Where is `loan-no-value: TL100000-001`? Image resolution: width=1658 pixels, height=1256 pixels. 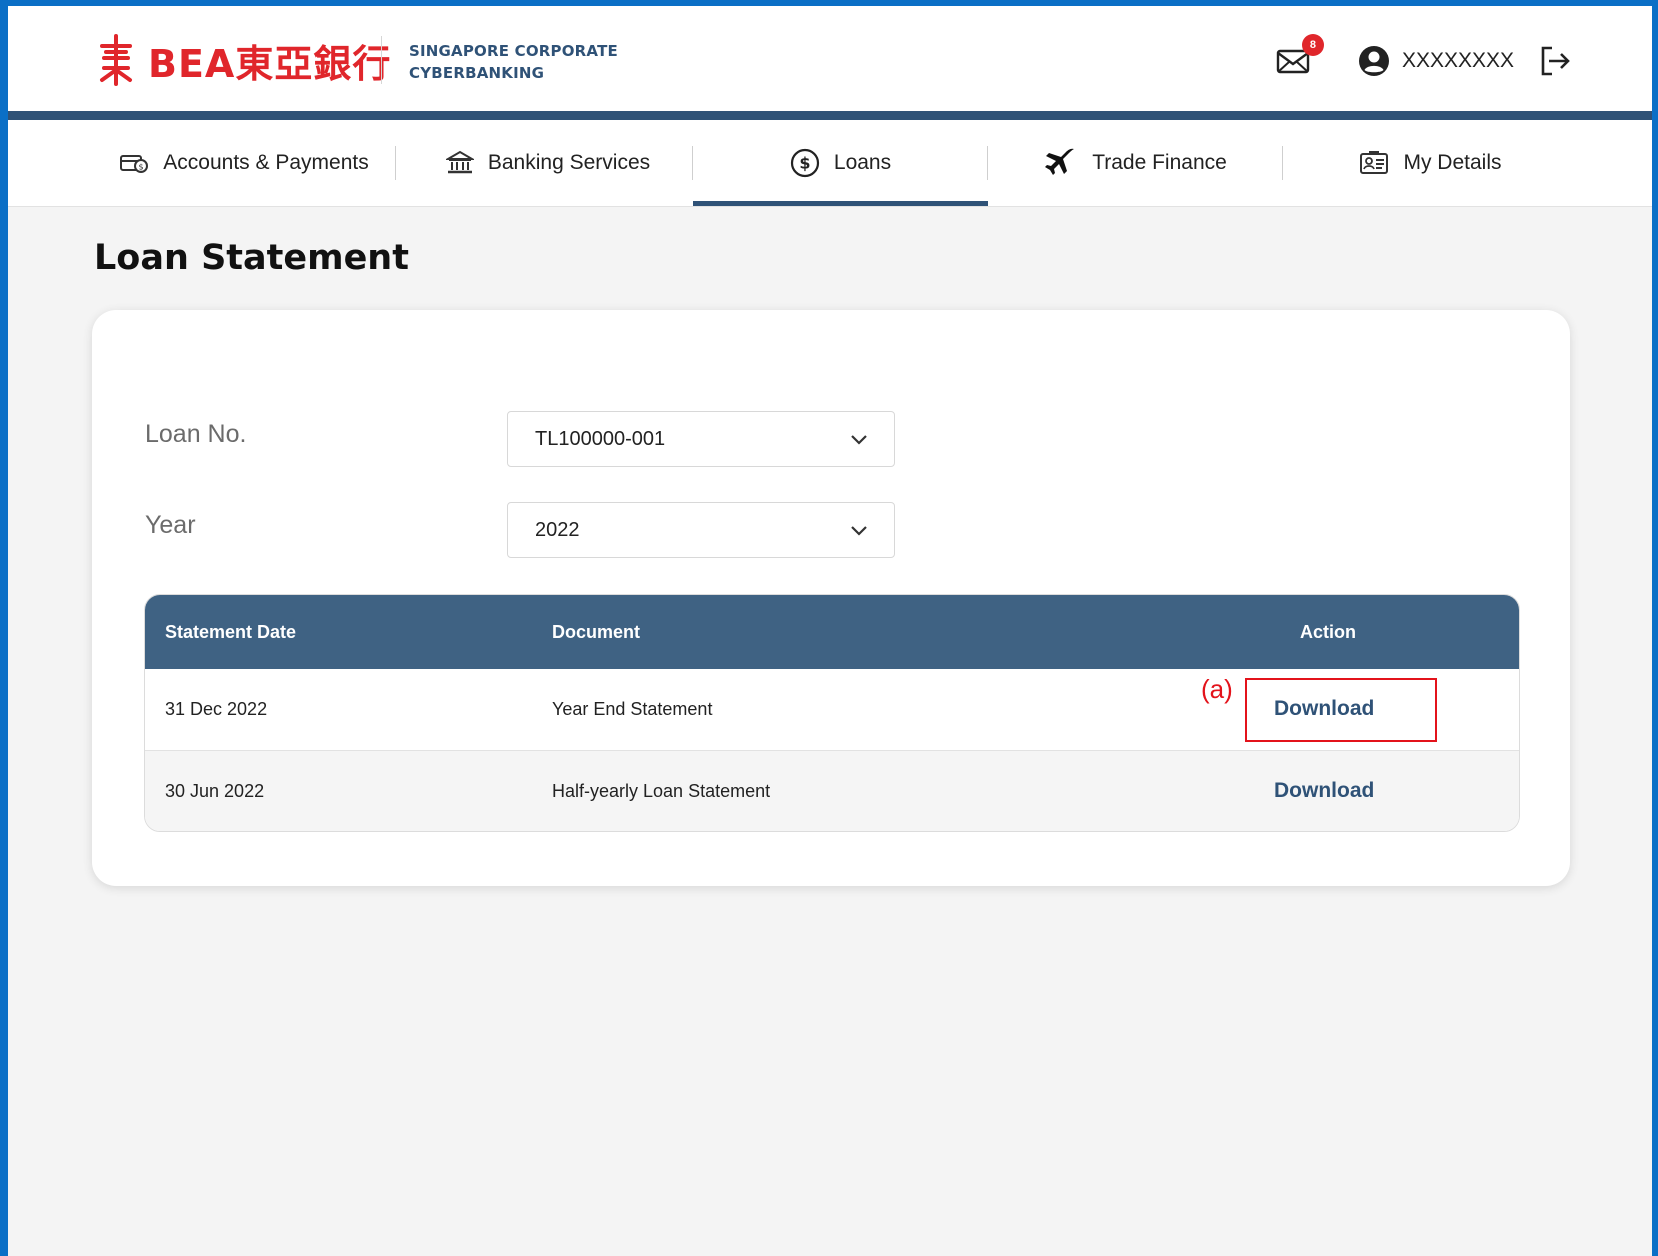
loan-no-value: TL100000-001 is located at coordinates (600, 439).